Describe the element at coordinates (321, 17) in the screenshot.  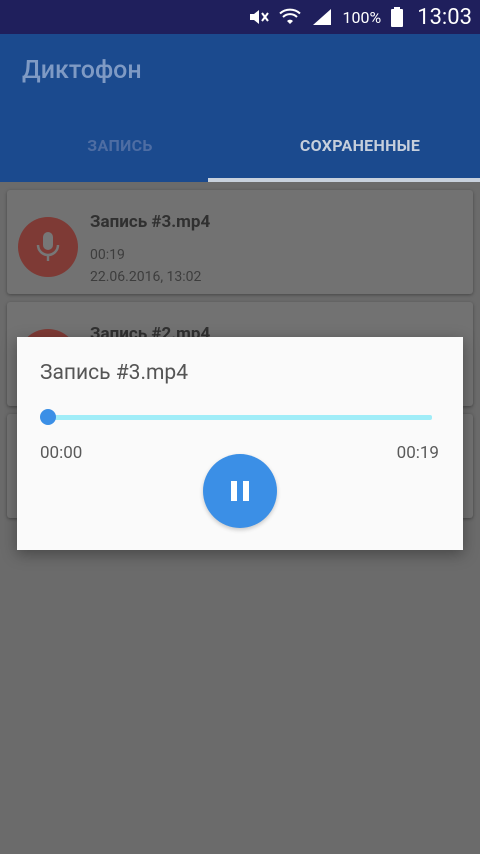
I see `signal-icon` at that location.